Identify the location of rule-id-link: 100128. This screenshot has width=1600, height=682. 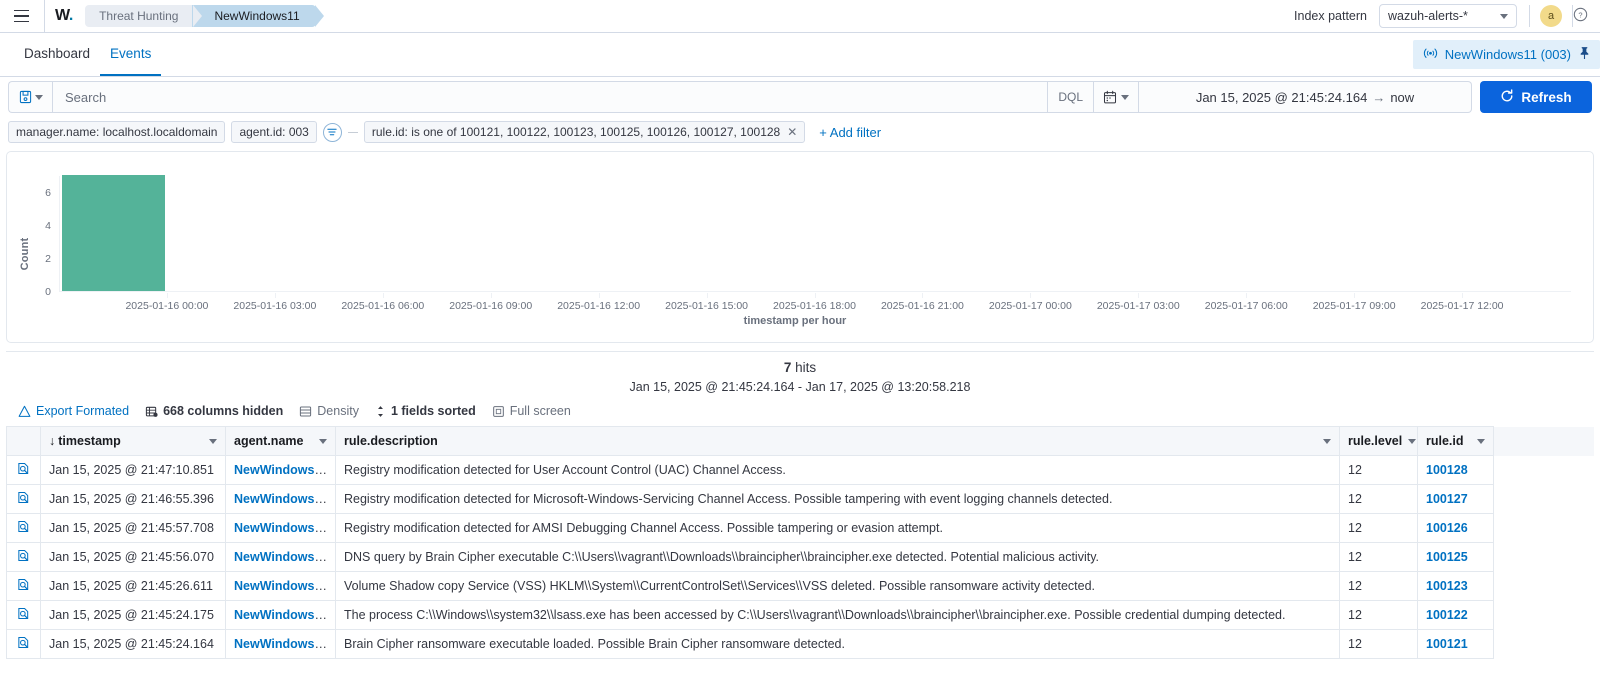
(1447, 470).